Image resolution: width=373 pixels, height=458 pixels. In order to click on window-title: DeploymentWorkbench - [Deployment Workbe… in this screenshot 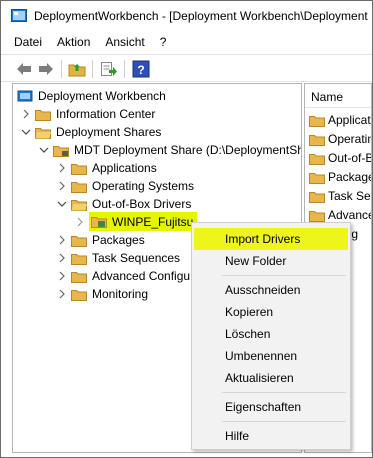, I will do `click(201, 16)`.